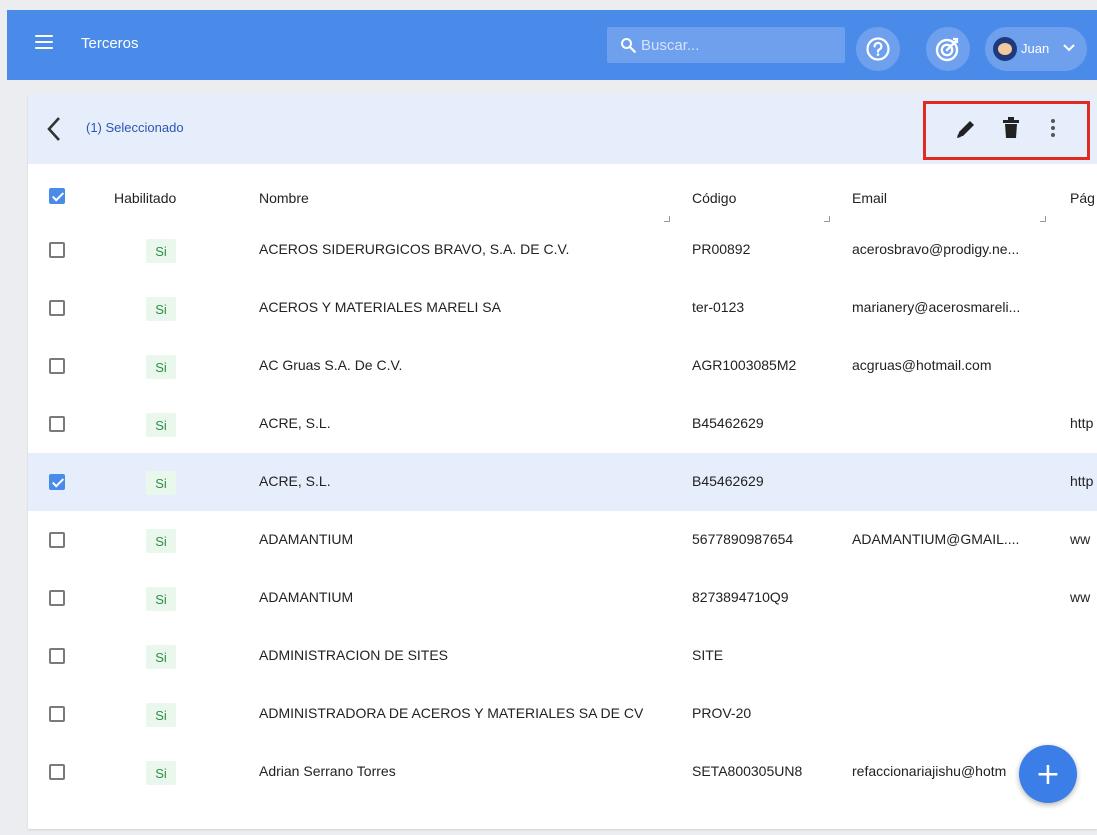 This screenshot has height=835, width=1097. What do you see at coordinates (922, 365) in the screenshot?
I see `cell-email: acgruas@hotmail.com` at bounding box center [922, 365].